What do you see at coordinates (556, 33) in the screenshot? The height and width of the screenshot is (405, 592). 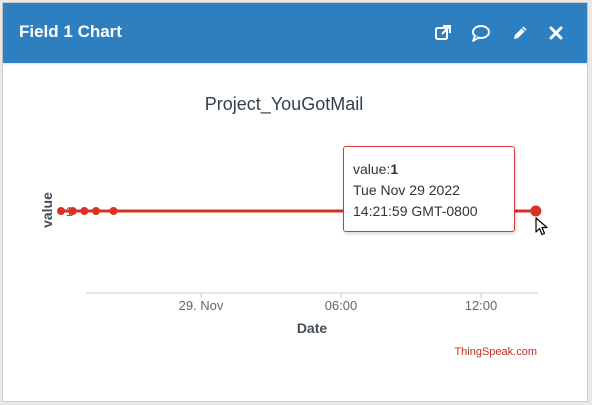 I see `close-icon` at bounding box center [556, 33].